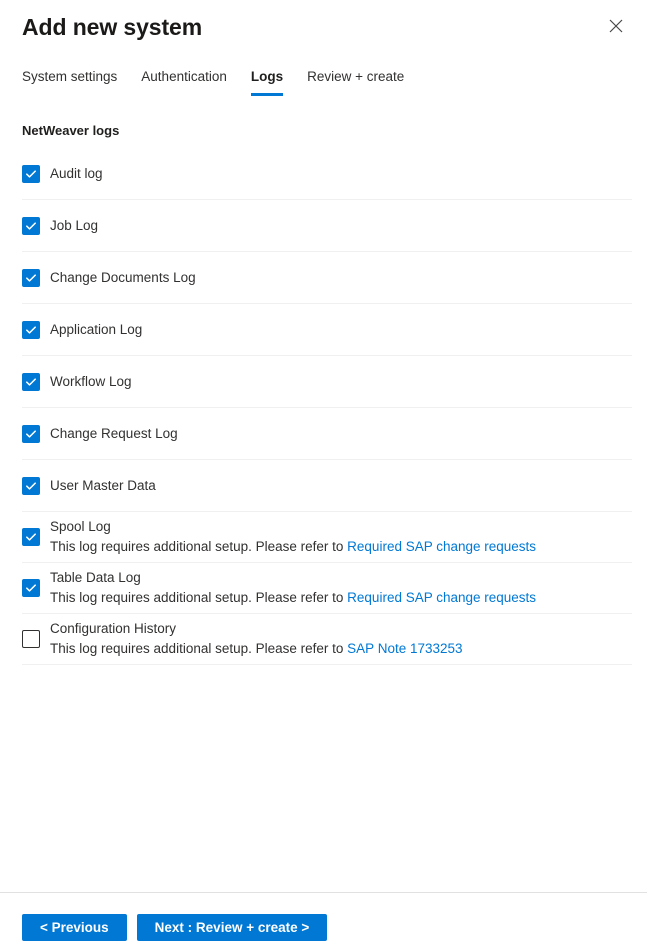 The width and height of the screenshot is (647, 946). I want to click on log-row-label: Workflow Log, so click(91, 381).